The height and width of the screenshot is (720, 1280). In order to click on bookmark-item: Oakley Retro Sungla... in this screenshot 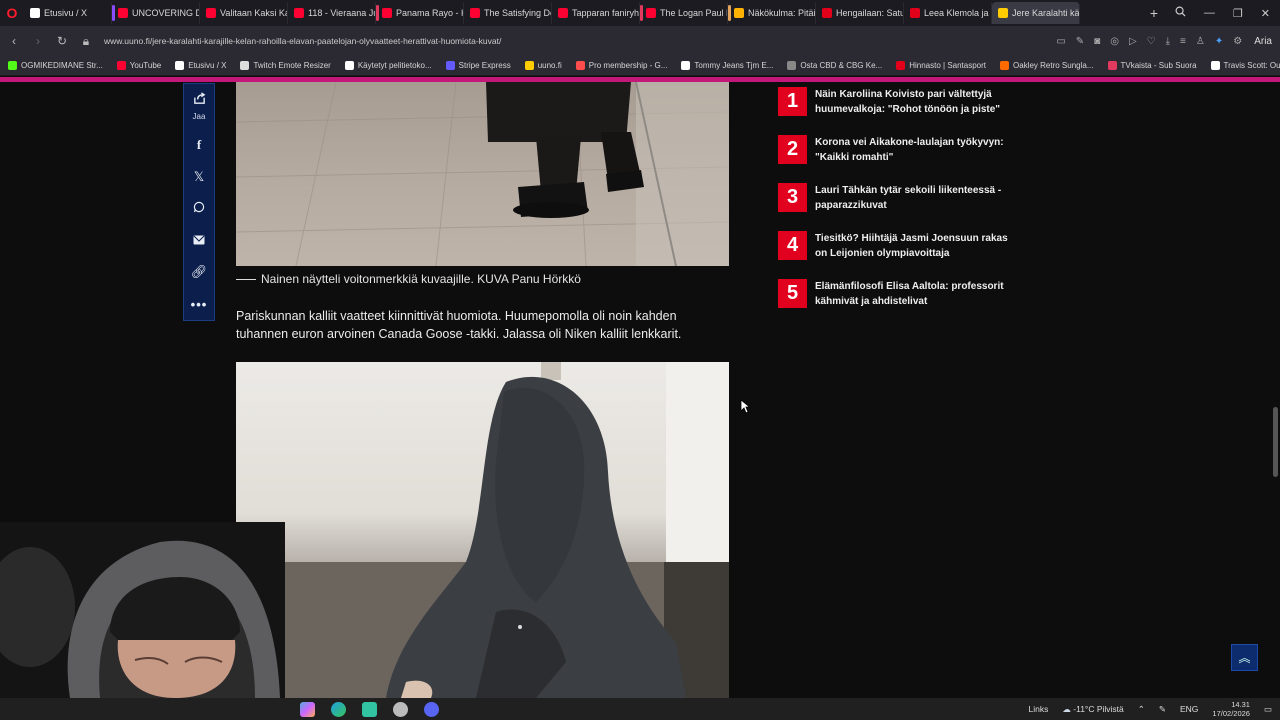, I will do `click(1047, 65)`.